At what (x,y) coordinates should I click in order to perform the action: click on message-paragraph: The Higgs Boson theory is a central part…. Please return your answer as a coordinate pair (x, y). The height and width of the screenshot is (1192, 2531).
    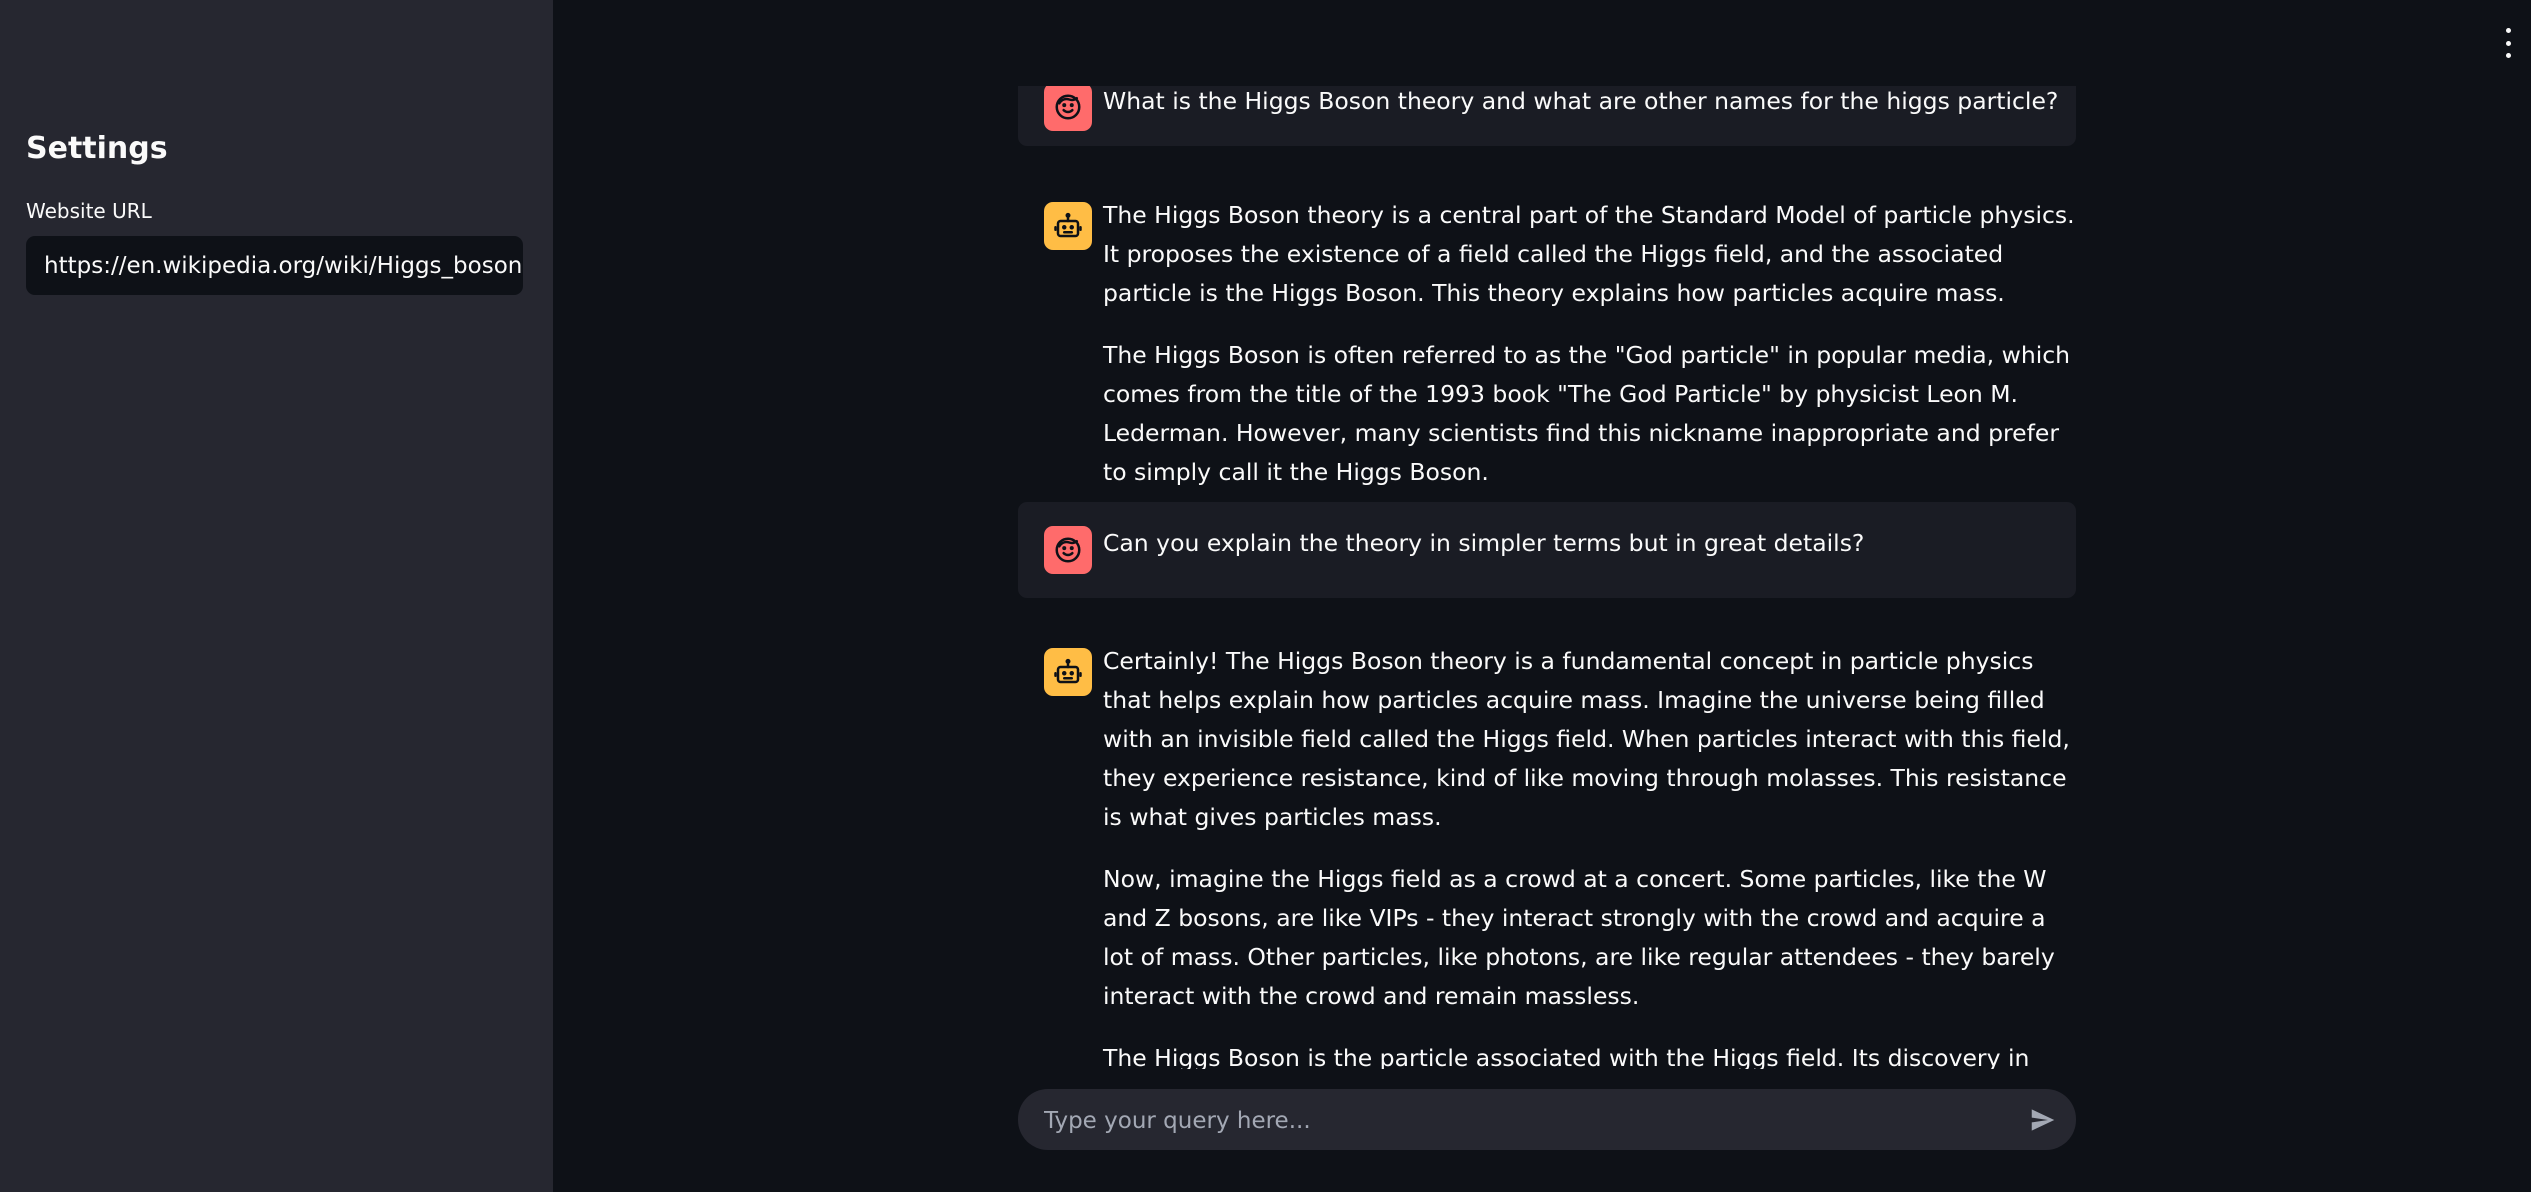
    Looking at the image, I should click on (1589, 254).